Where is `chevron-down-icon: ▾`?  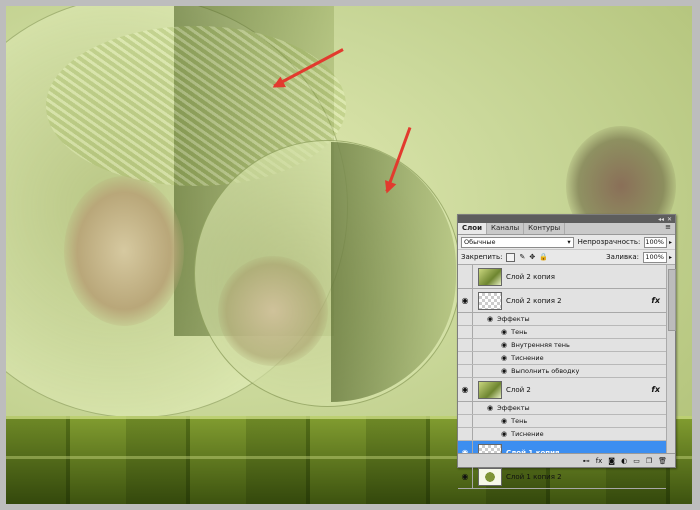 chevron-down-icon: ▾ is located at coordinates (569, 242).